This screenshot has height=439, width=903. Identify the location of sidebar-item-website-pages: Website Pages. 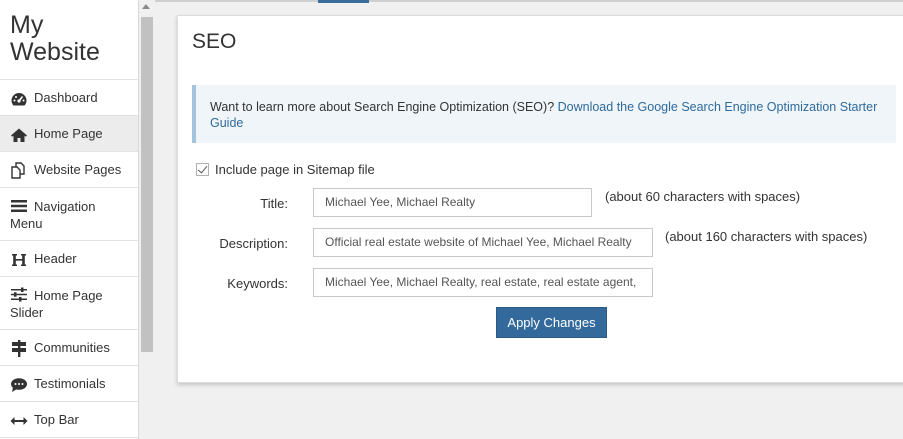
(69, 170).